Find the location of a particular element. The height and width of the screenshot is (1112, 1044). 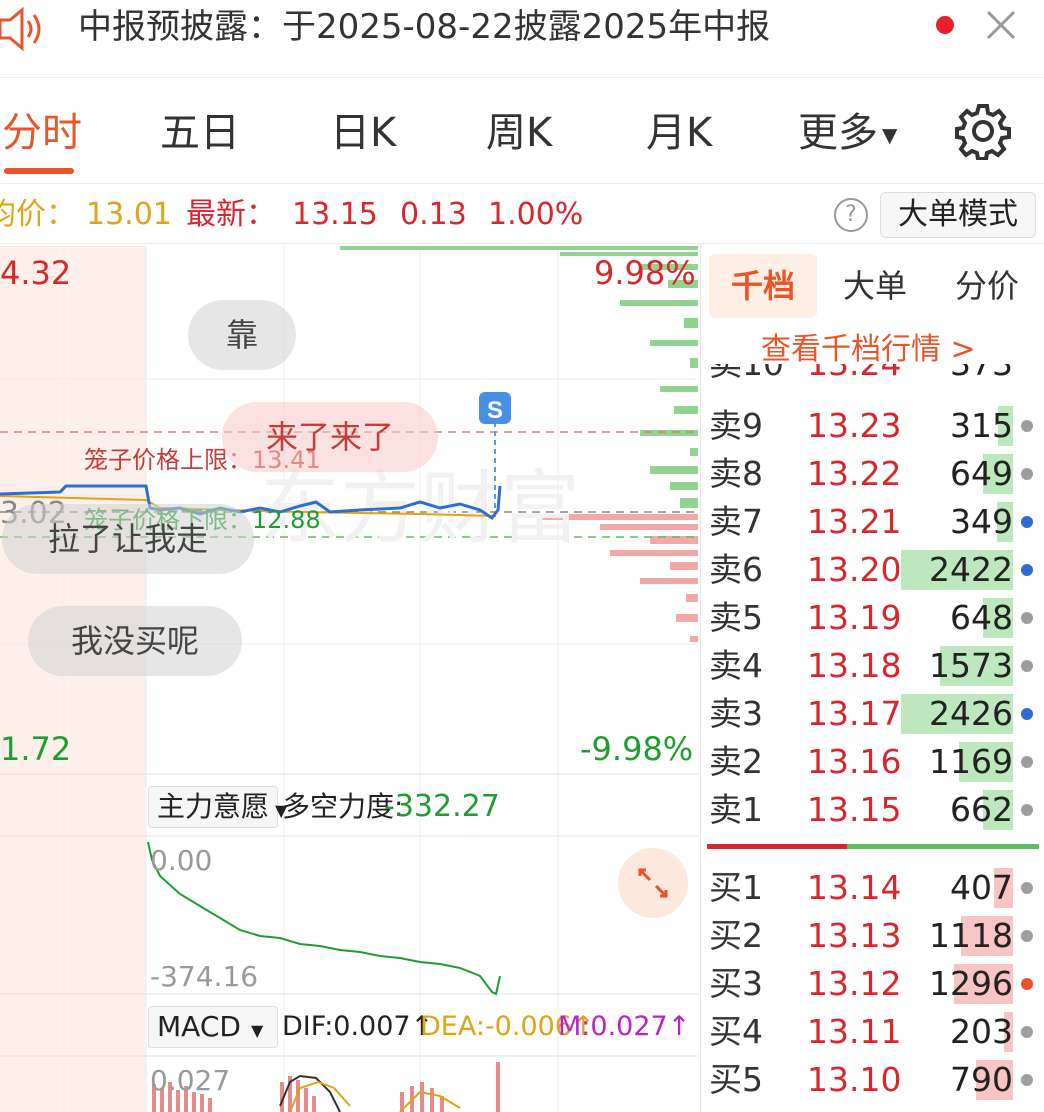

tab-daily-k: 日K is located at coordinates (363, 133).